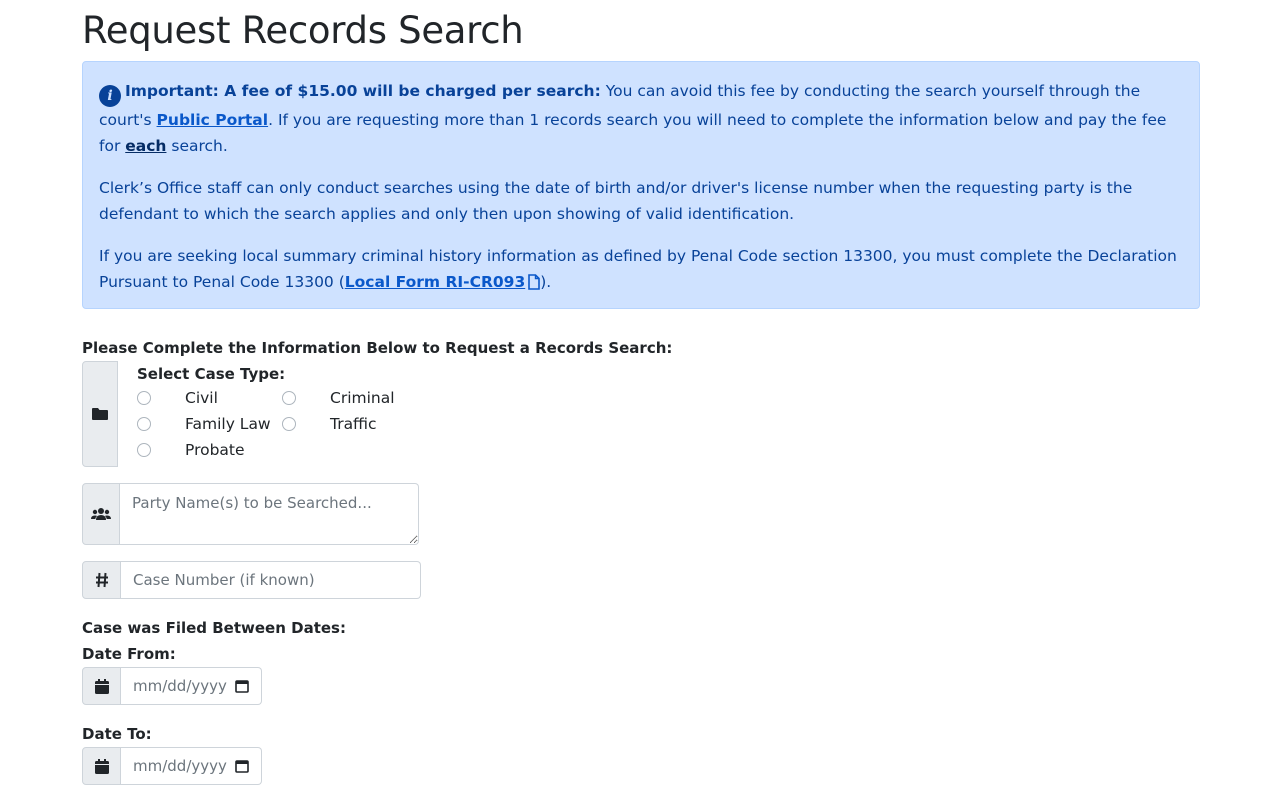  I want to click on date-from-addon, so click(101, 686).